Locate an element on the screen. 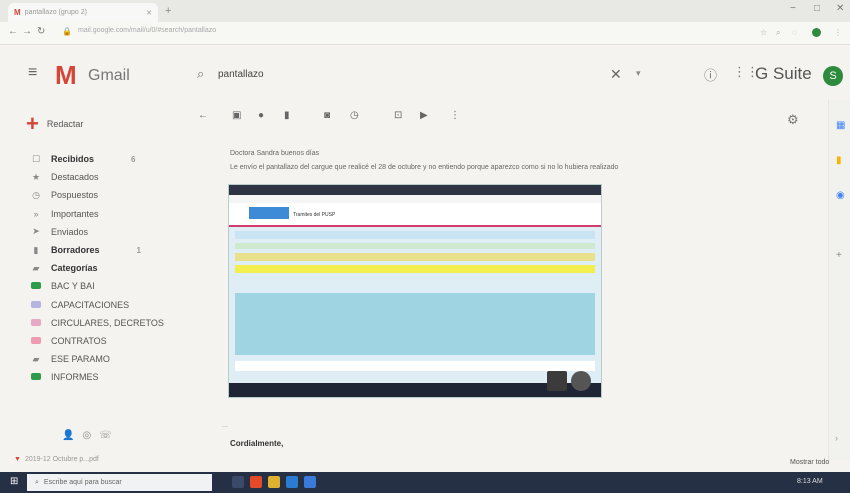 This screenshot has height=493, width=850. sidebar-item-contratos: CONTRATOS is located at coordinates (68, 341).